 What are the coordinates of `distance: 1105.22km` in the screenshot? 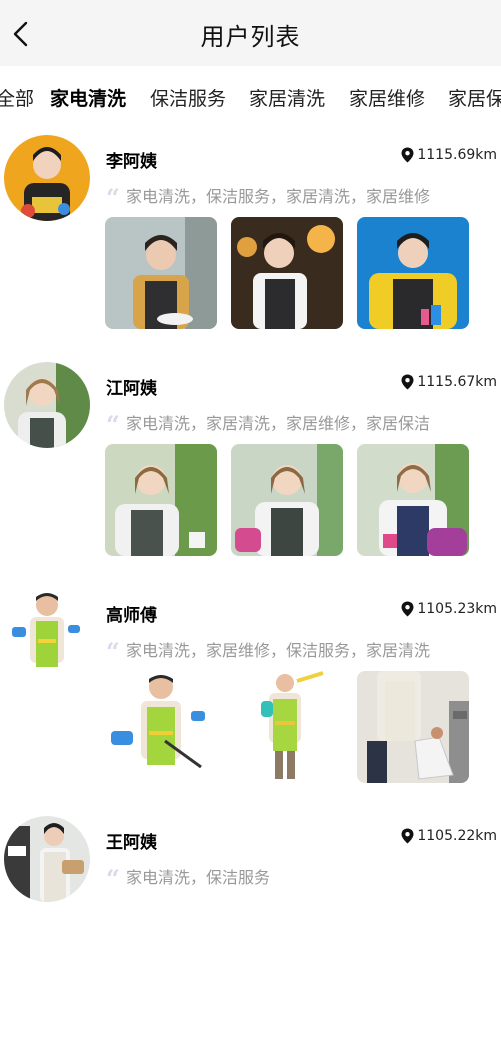 It's located at (449, 836).